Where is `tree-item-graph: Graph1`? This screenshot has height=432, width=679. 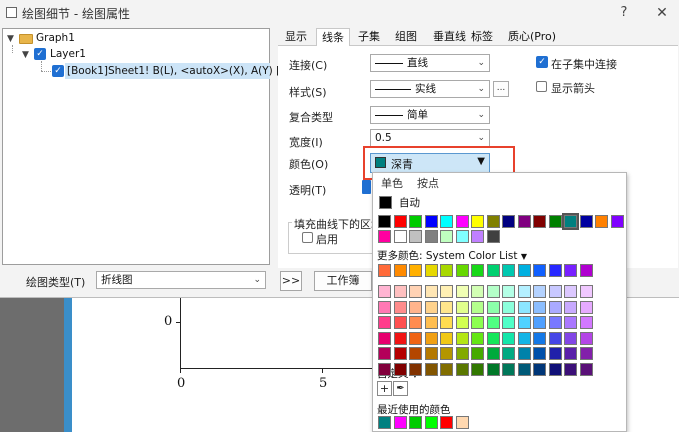
tree-item-graph: Graph1 is located at coordinates (55, 38).